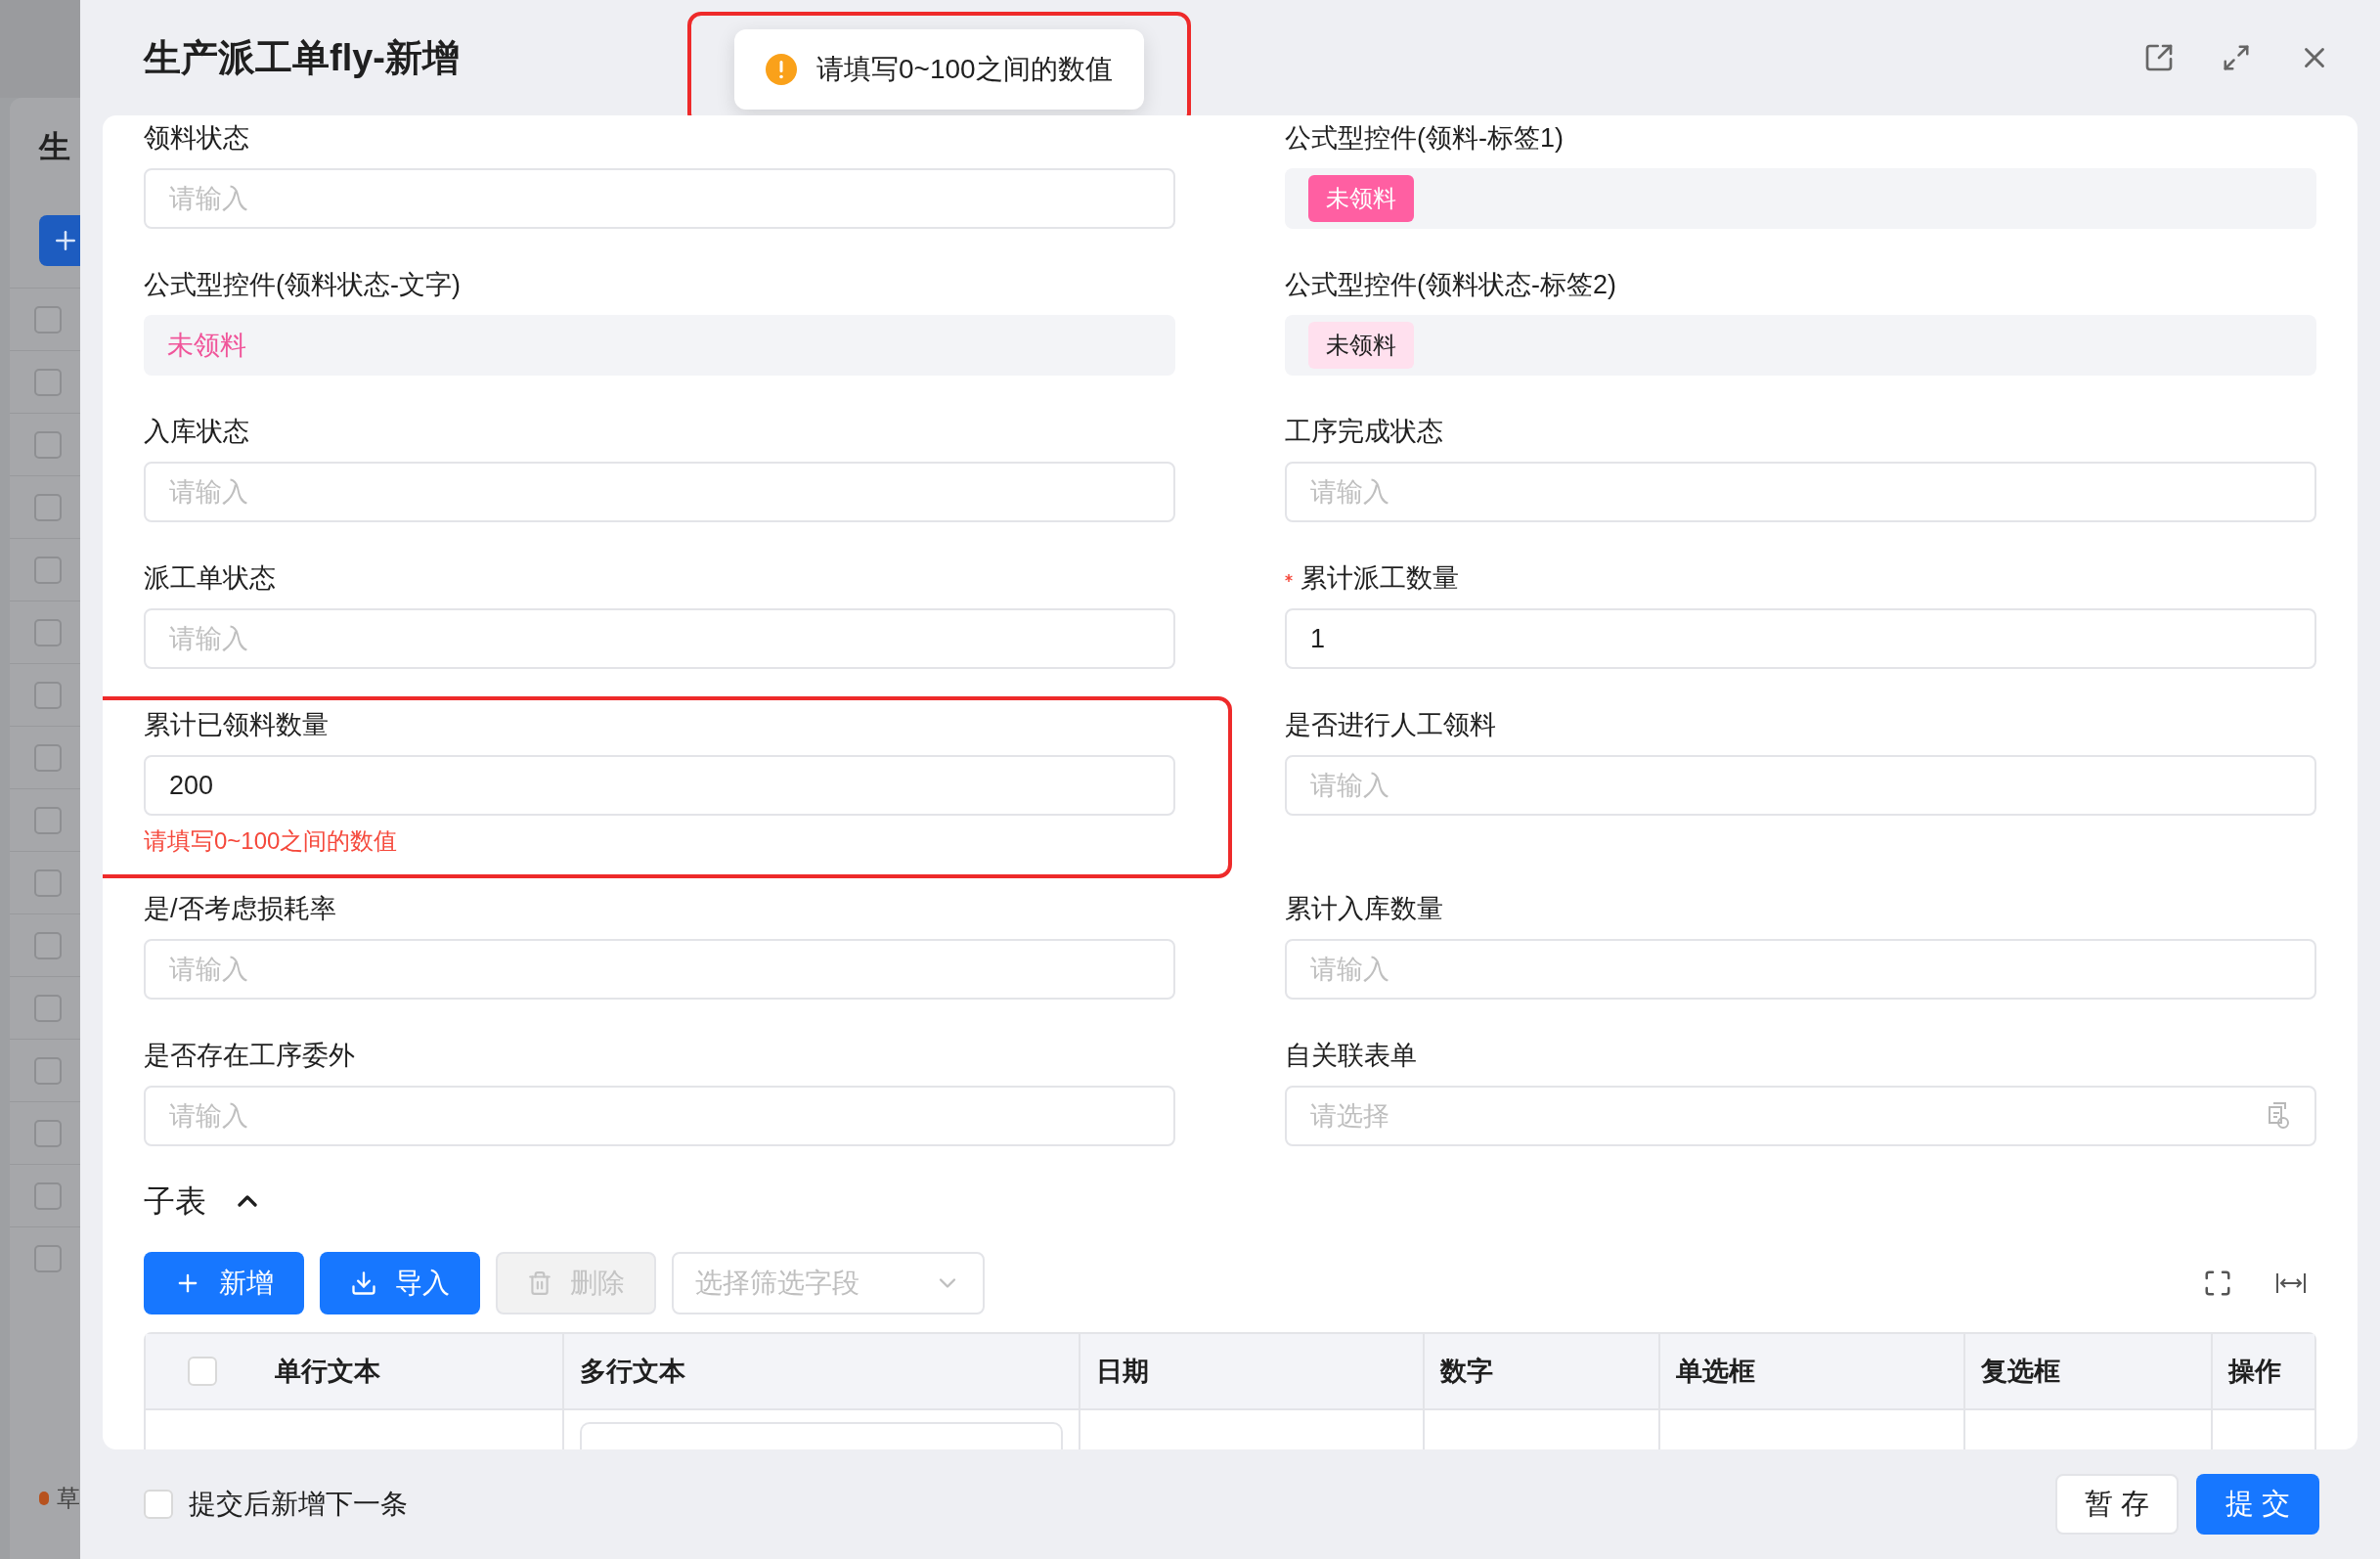 The image size is (2380, 1559). I want to click on linked-document-icon, so click(2278, 1116).